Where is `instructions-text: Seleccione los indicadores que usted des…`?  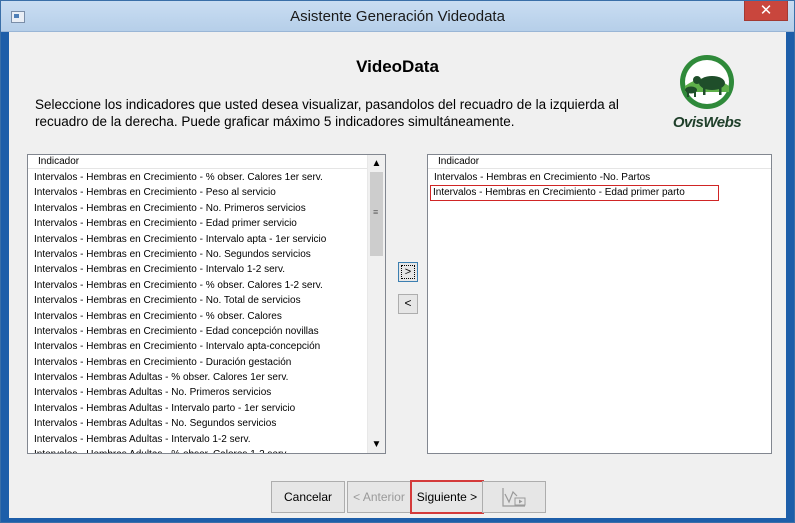
instructions-text: Seleccione los indicadores que usted des… is located at coordinates (327, 113).